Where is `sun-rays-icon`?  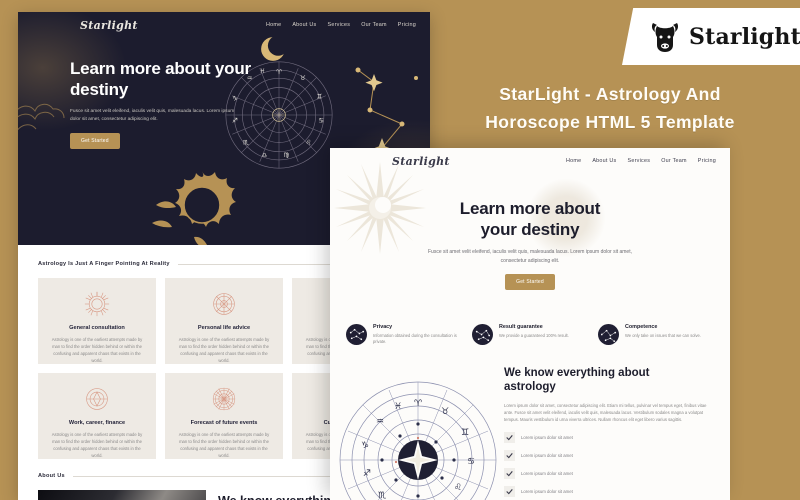 sun-rays-icon is located at coordinates (97, 304).